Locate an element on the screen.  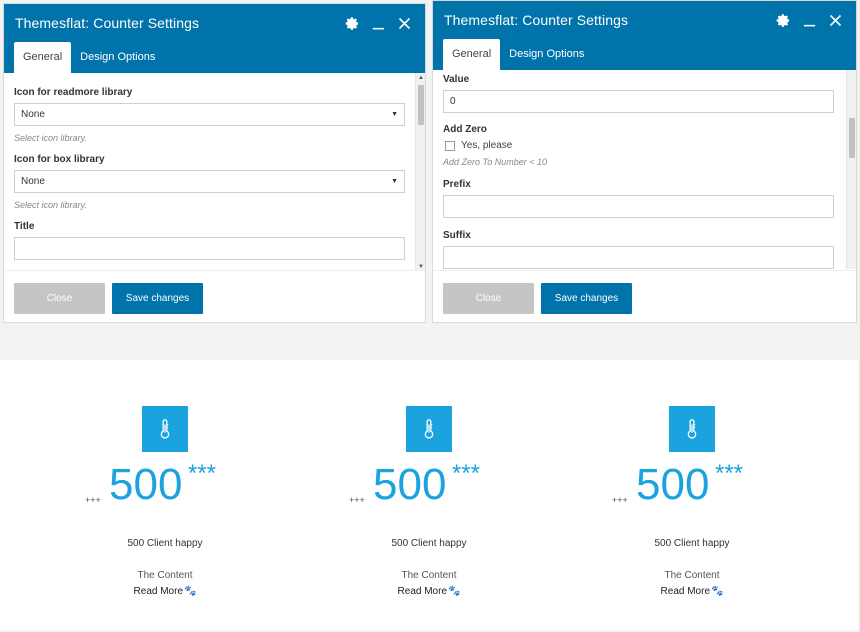
readmore-icon-label: Icon for readmore library is located at coordinates (73, 92).